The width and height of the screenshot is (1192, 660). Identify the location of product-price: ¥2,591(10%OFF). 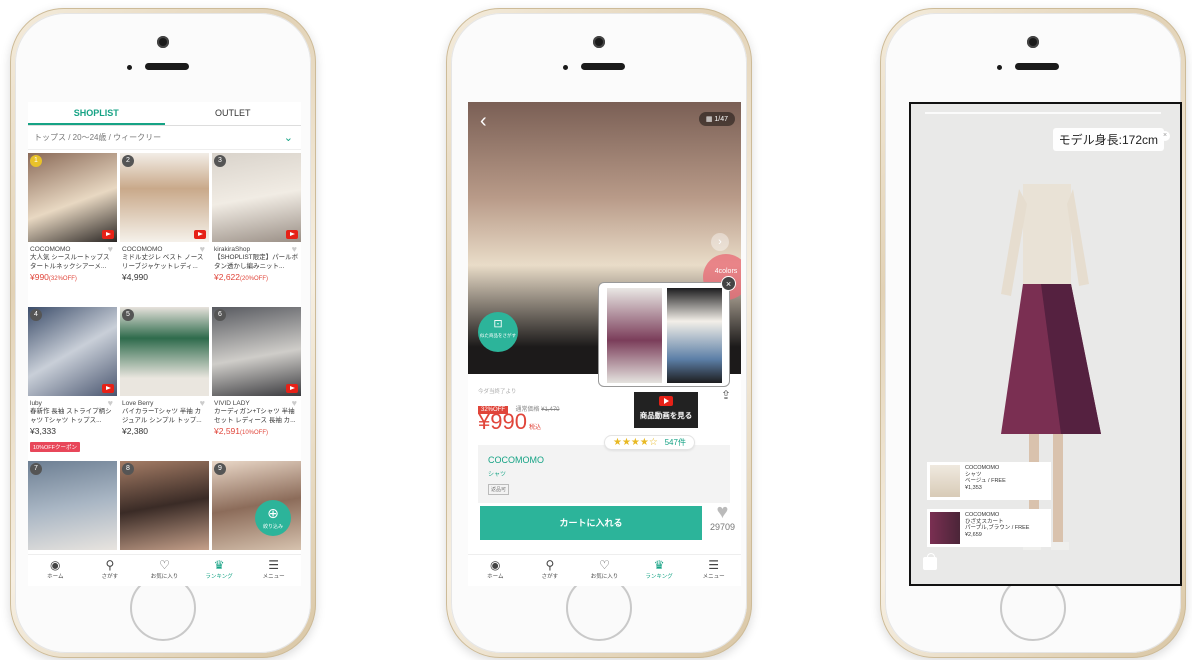
(241, 431).